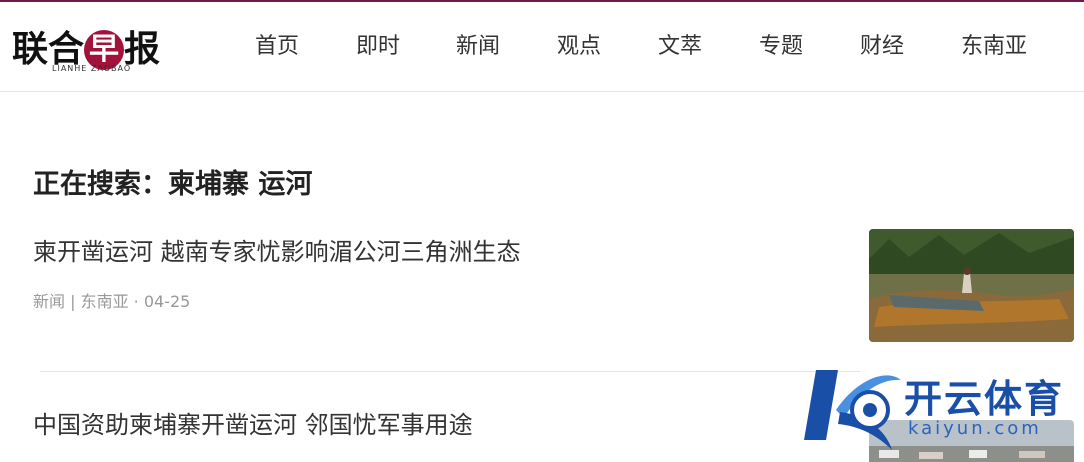  Describe the element at coordinates (478, 44) in the screenshot. I see `nav-news: 新闻` at that location.